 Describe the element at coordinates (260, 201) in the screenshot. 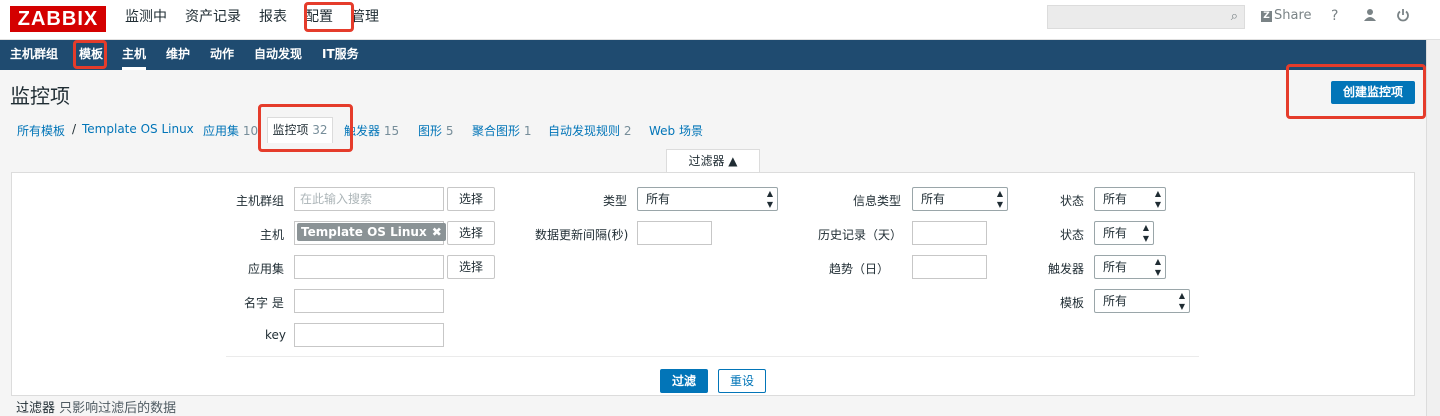

I see `host-group-label: 主机群组` at that location.